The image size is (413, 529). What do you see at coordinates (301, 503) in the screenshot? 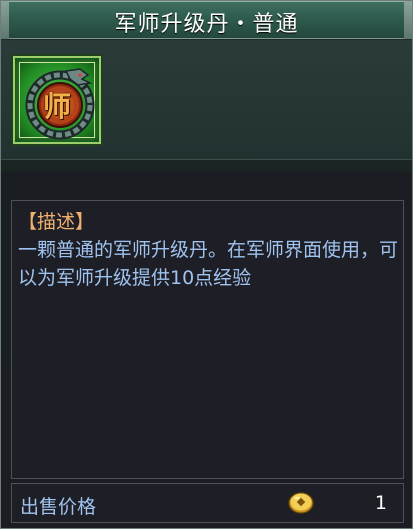
I see `gold-coin-icon` at bounding box center [301, 503].